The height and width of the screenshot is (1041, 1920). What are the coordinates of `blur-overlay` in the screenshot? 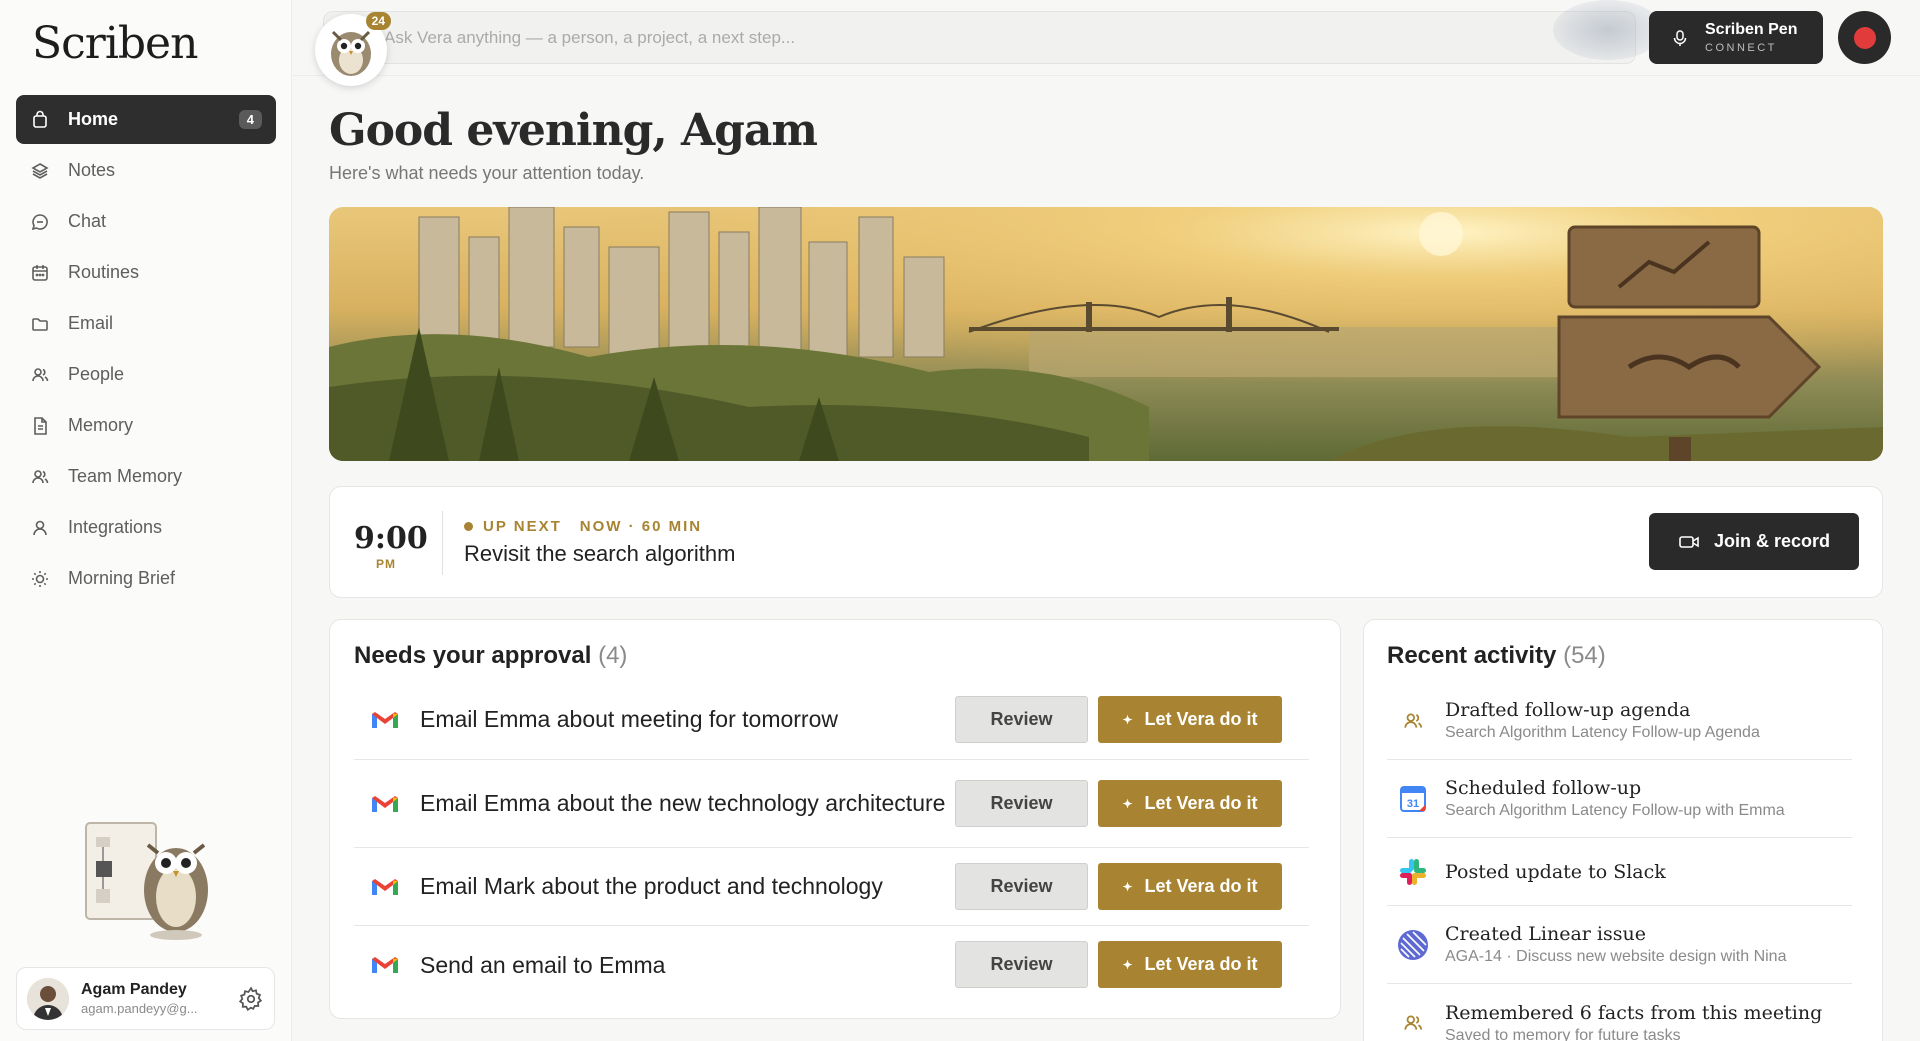 It's located at (1608, 30).